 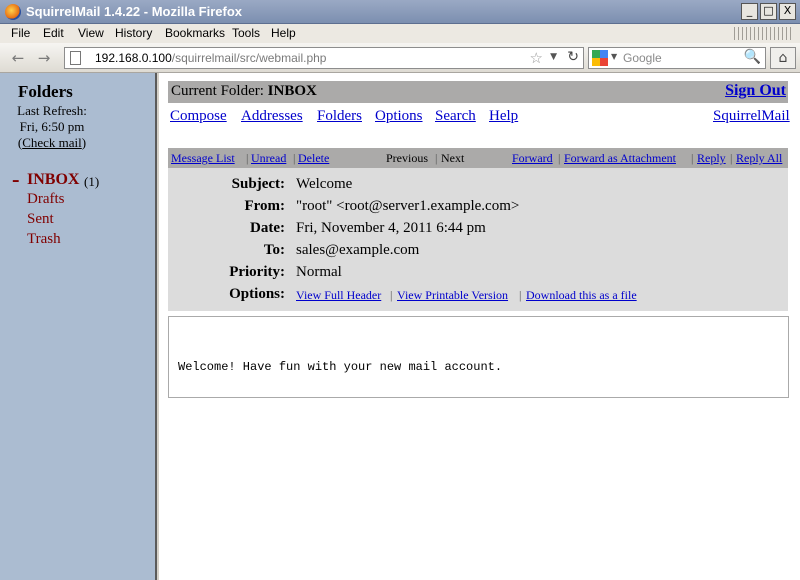 What do you see at coordinates (408, 206) in the screenshot?
I see `from-value: "root" <root@server1.example.com>` at bounding box center [408, 206].